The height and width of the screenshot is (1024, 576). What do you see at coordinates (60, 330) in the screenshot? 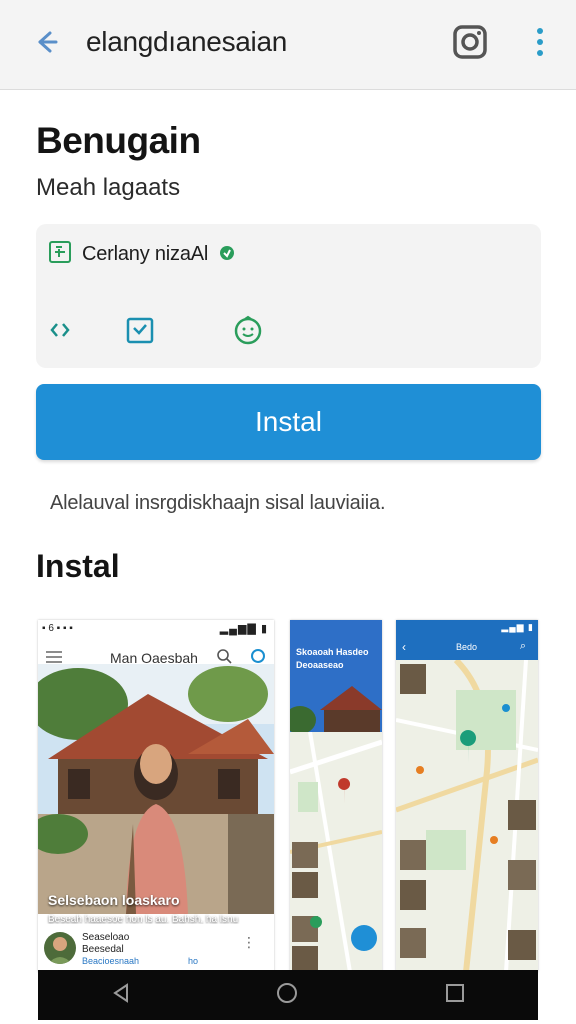
I see `code-brackets-icon` at bounding box center [60, 330].